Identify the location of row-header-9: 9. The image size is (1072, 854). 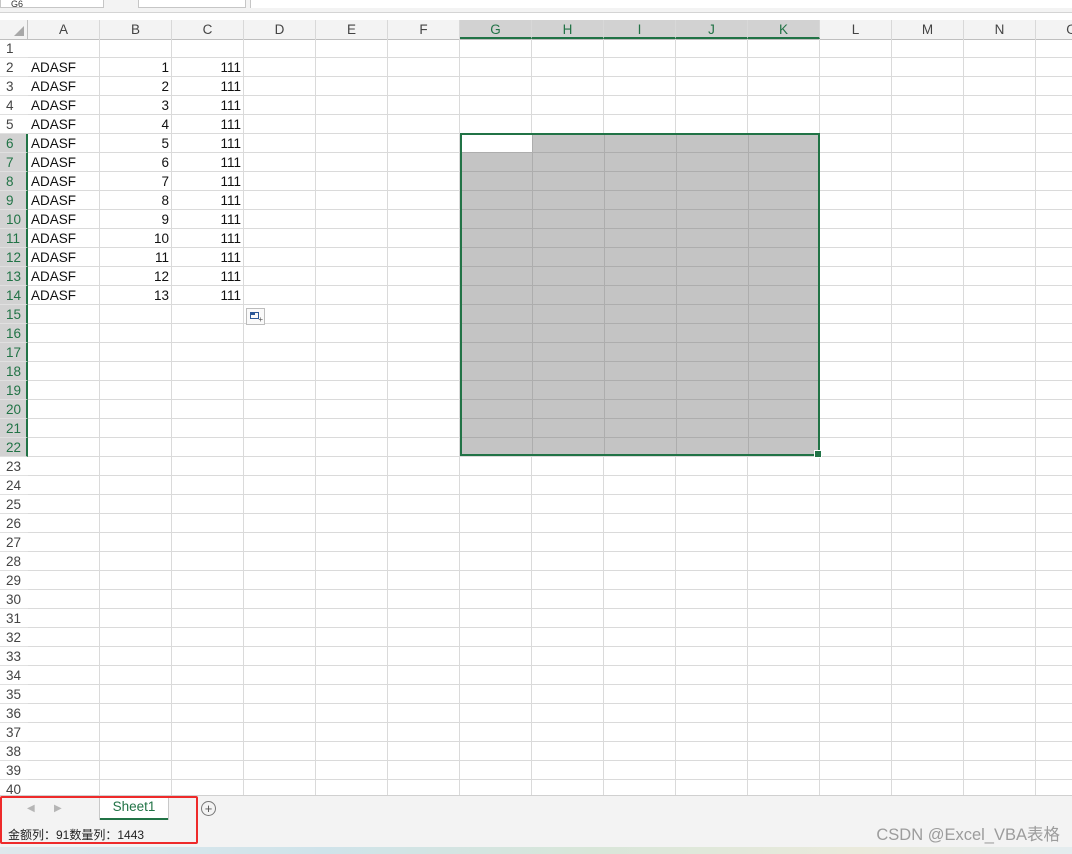
(14, 200).